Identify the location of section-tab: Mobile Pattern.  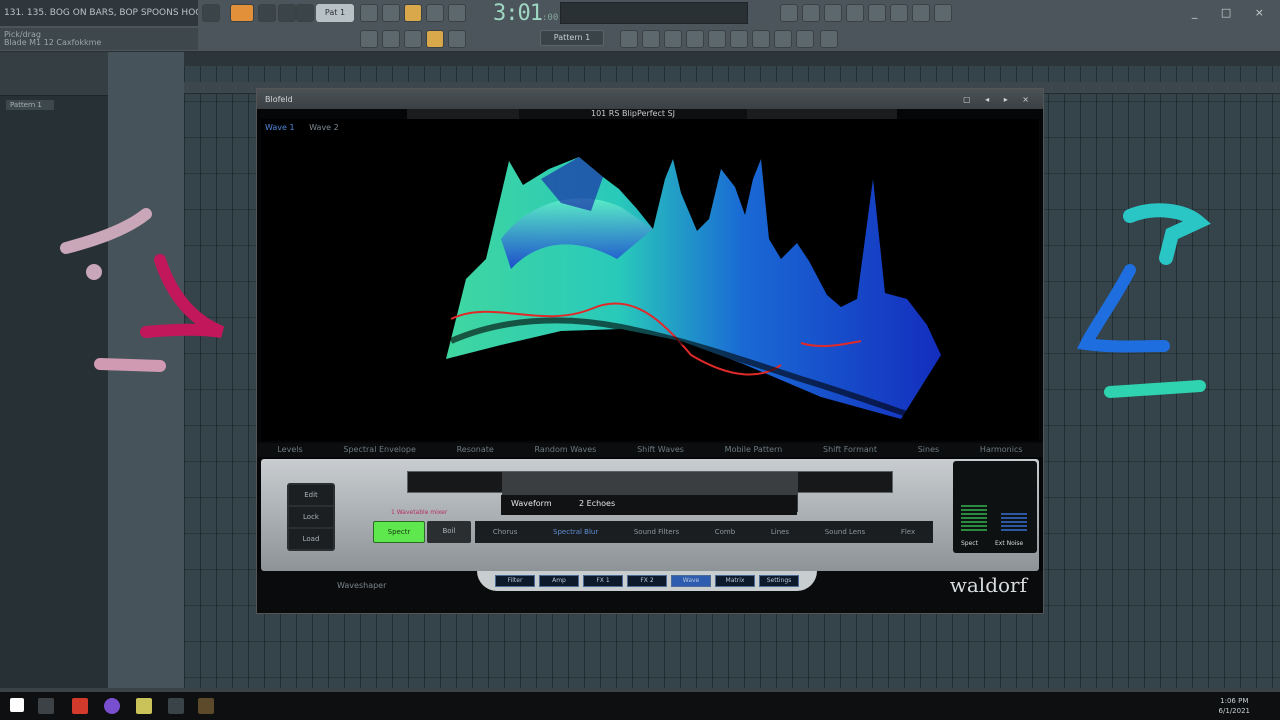
(754, 450).